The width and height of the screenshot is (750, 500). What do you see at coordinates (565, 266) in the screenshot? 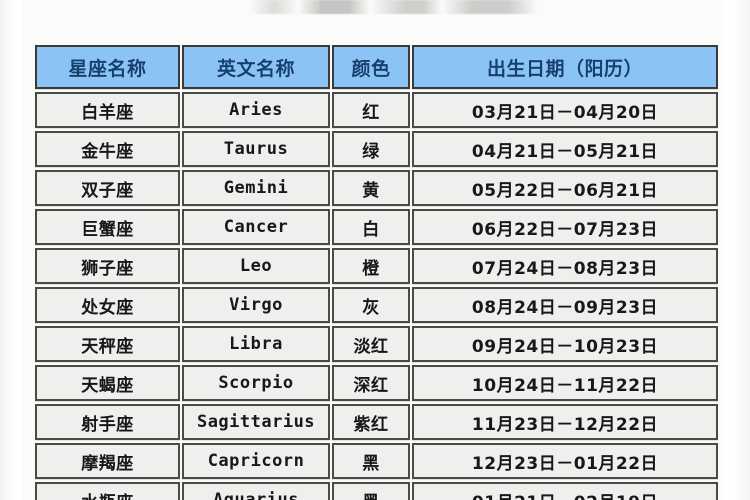
I see `cell-date: 07月24日－08月23日` at bounding box center [565, 266].